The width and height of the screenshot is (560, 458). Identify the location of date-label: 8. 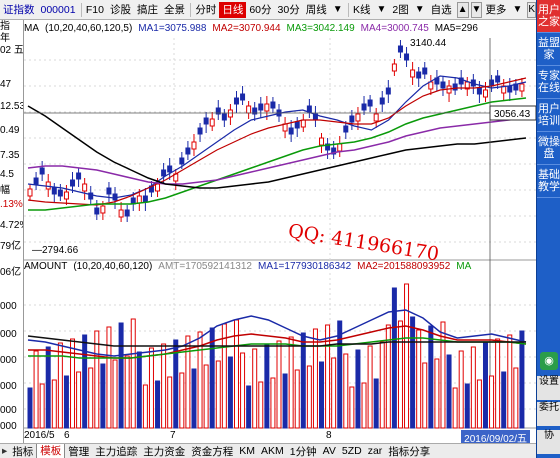
(329, 435).